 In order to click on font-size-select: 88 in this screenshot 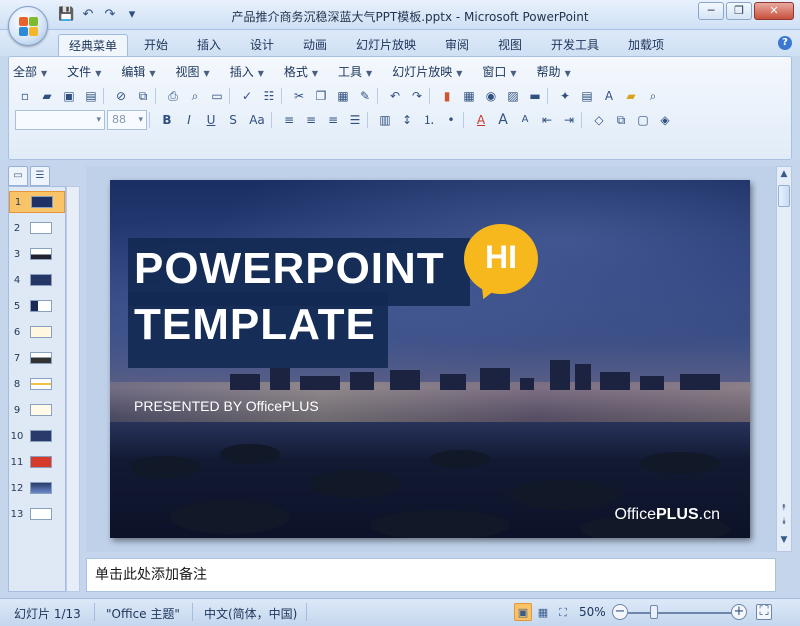, I will do `click(127, 120)`.